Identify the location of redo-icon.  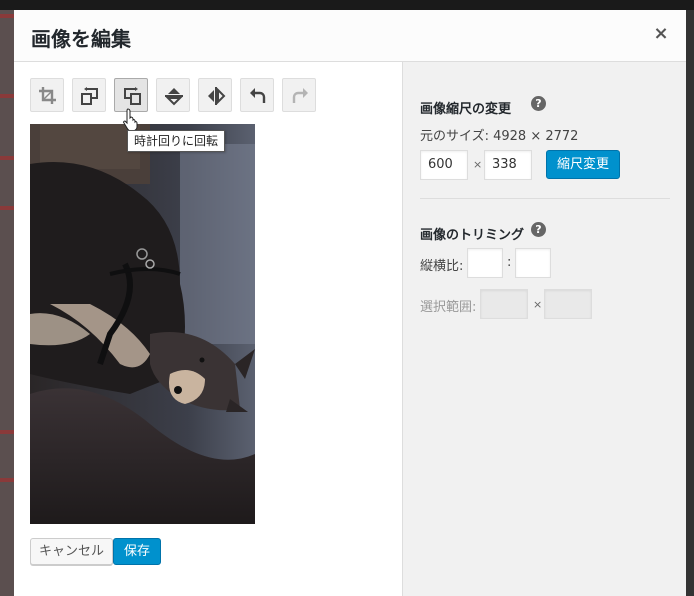
(300, 95).